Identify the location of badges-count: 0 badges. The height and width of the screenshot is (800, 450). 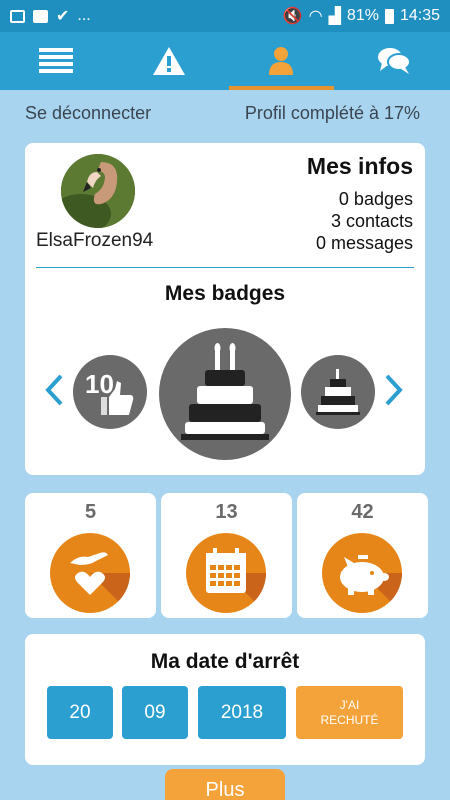
(375, 199).